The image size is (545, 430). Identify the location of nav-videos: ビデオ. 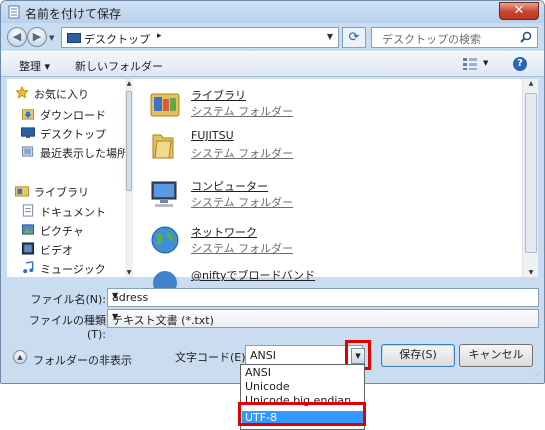
(73, 249).